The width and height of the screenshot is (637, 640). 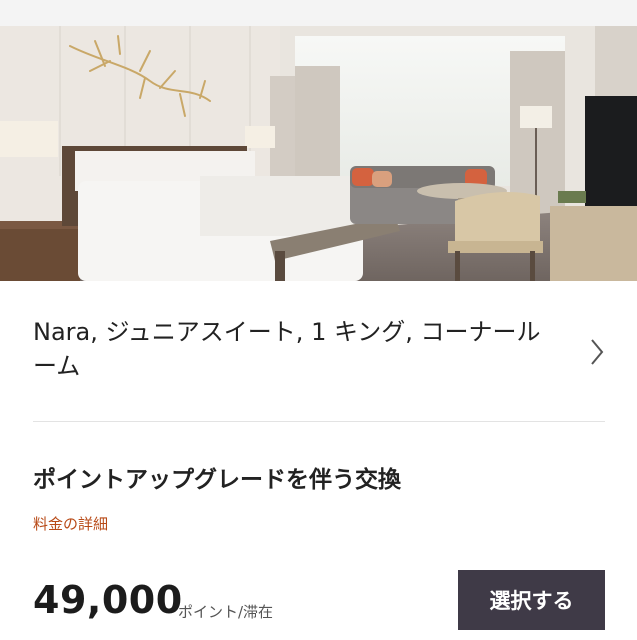 I want to click on points-amount: 49,000, so click(x=108, y=600).